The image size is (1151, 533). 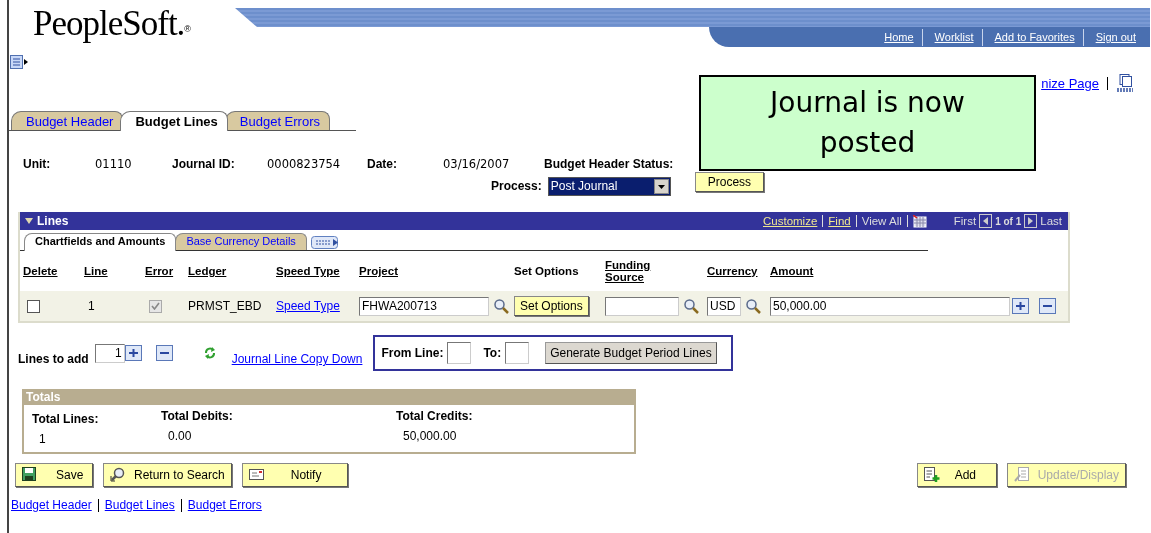 What do you see at coordinates (256, 475) in the screenshot?
I see `envelope-icon` at bounding box center [256, 475].